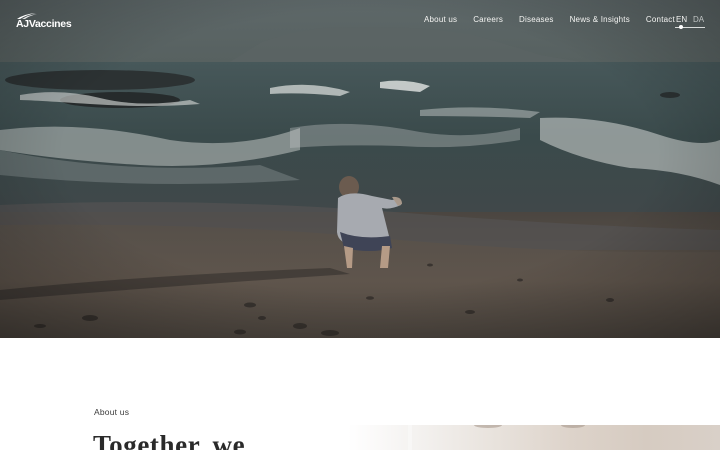  Describe the element at coordinates (488, 19) in the screenshot. I see `nav-item-careers: Careers` at that location.